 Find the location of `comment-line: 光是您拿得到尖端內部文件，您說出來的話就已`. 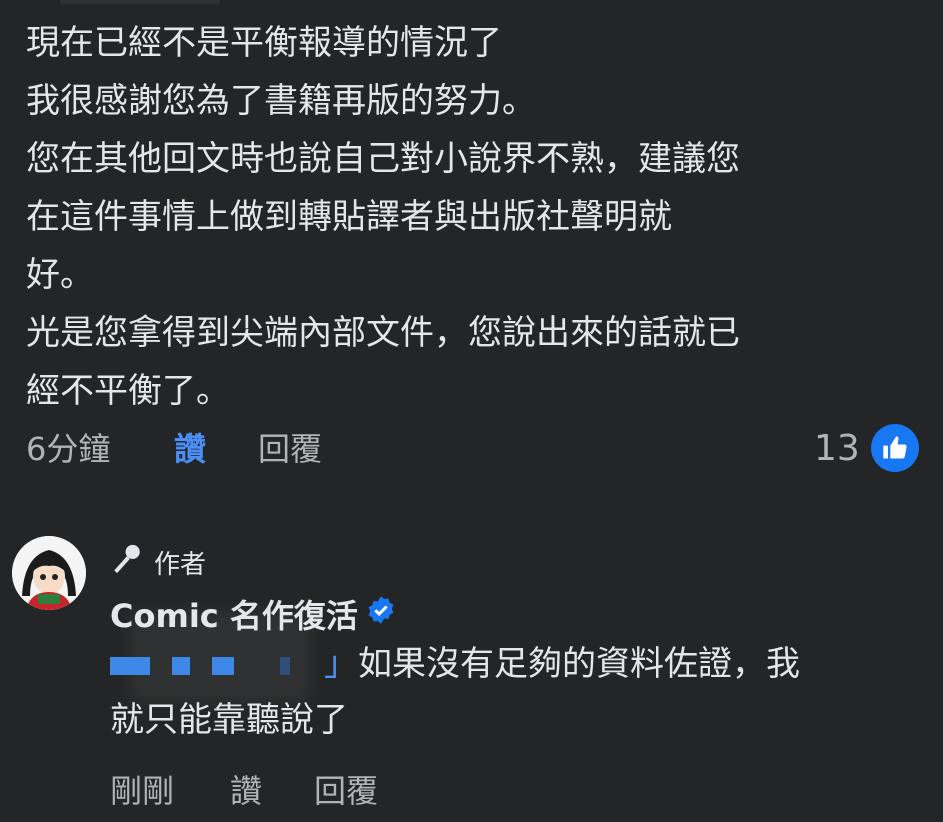

comment-line: 光是您拿得到尖端內部文件，您說出來的話就已 is located at coordinates (383, 333).